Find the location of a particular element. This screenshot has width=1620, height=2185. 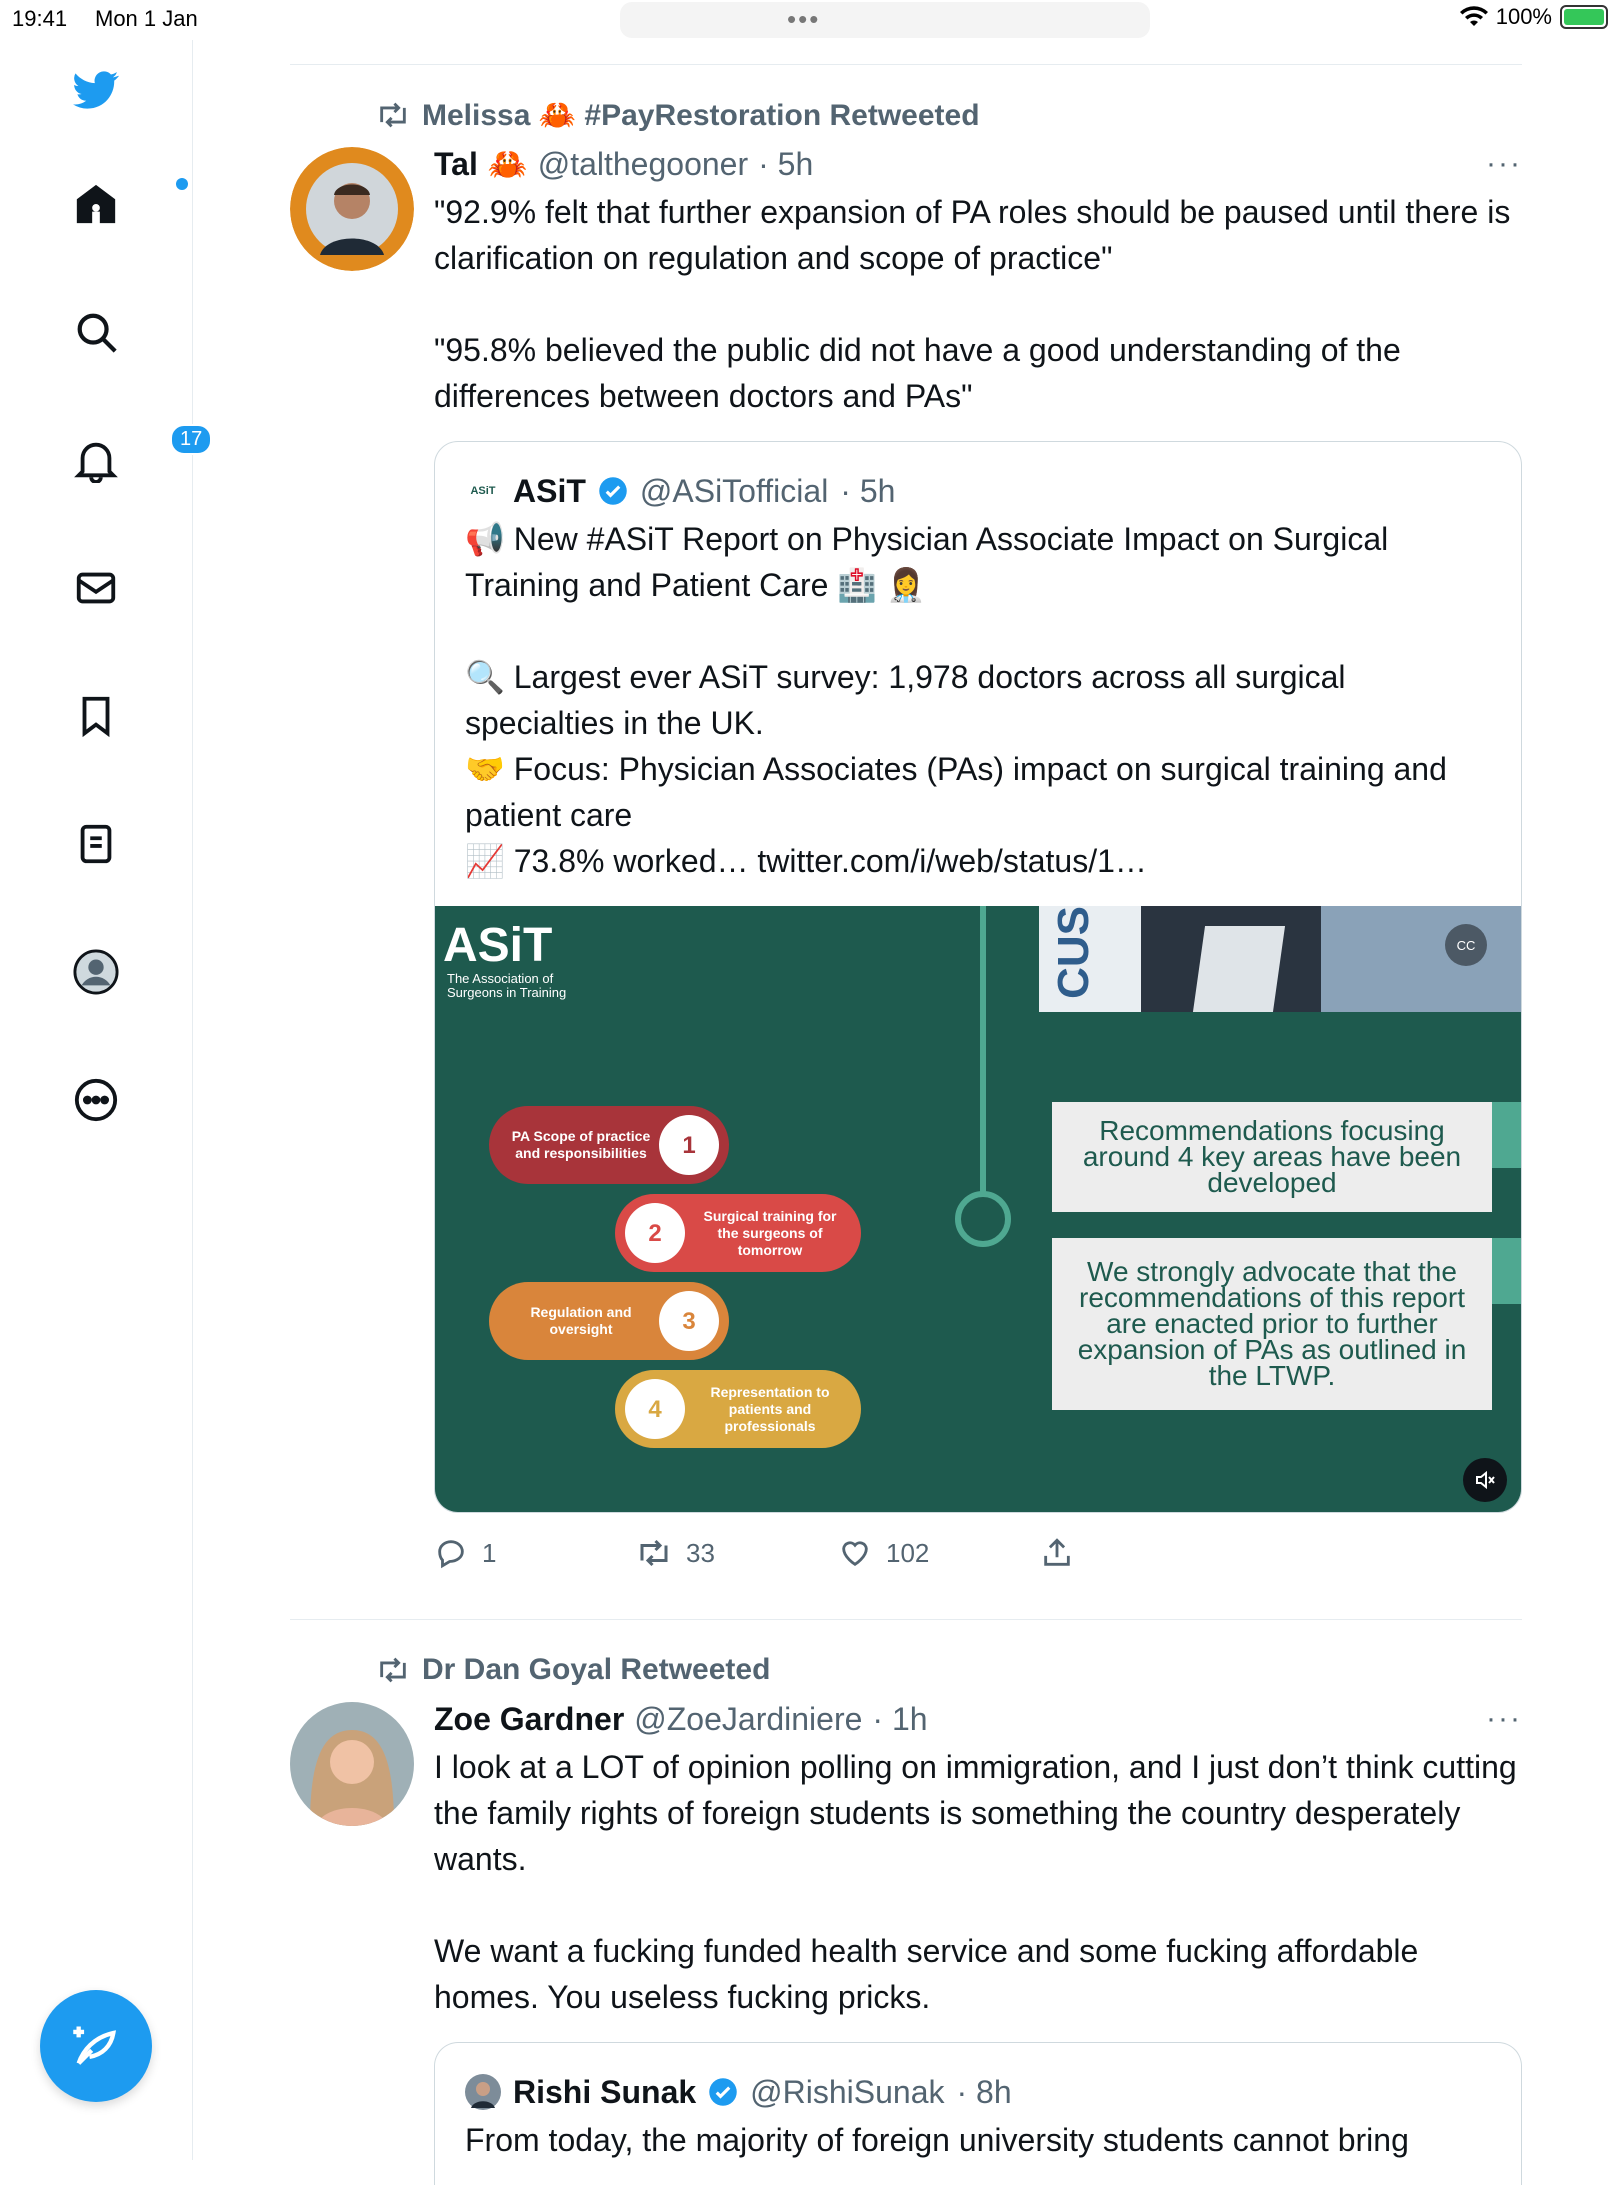

step-label: Regulation and oversight is located at coordinates (581, 1320).